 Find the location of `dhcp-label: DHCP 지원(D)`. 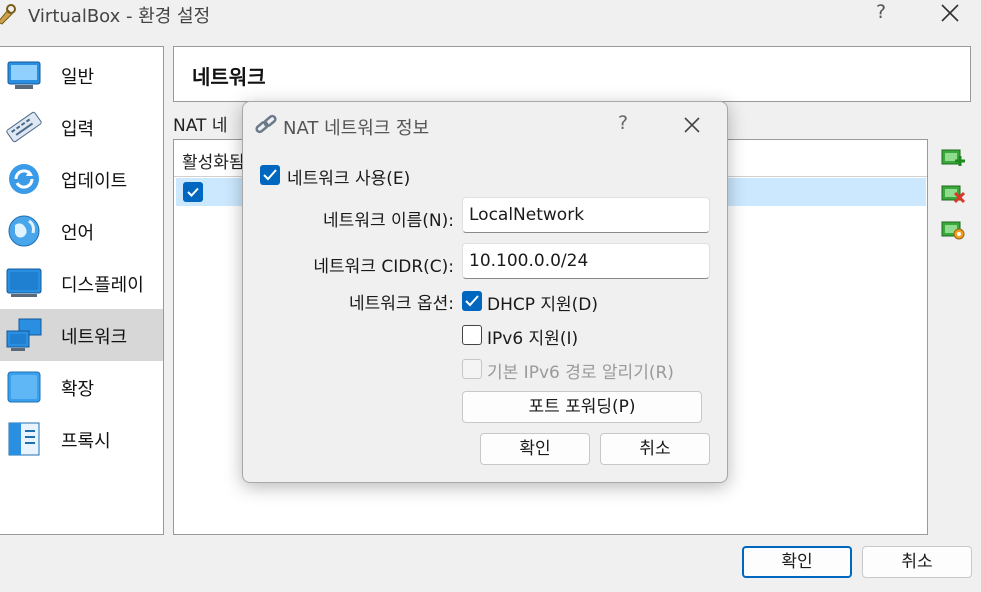

dhcp-label: DHCP 지원(D) is located at coordinates (542, 302).